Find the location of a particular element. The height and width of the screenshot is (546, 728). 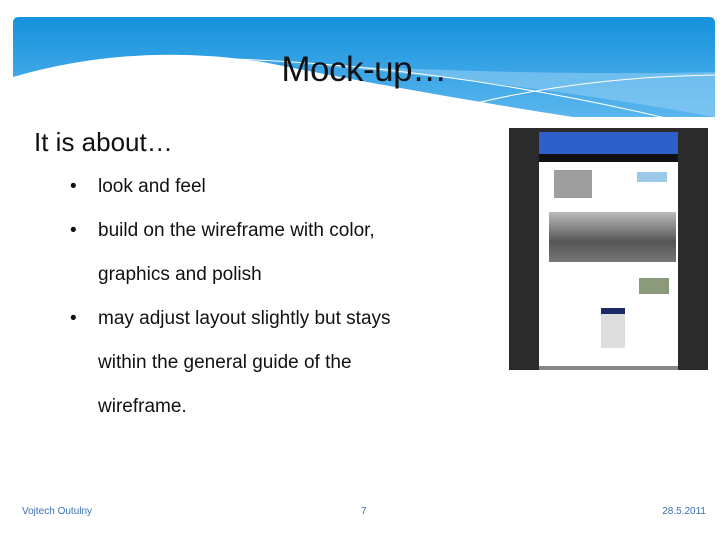

bullet-item: may adjust layout slightly but stays is located at coordinates (275, 326).